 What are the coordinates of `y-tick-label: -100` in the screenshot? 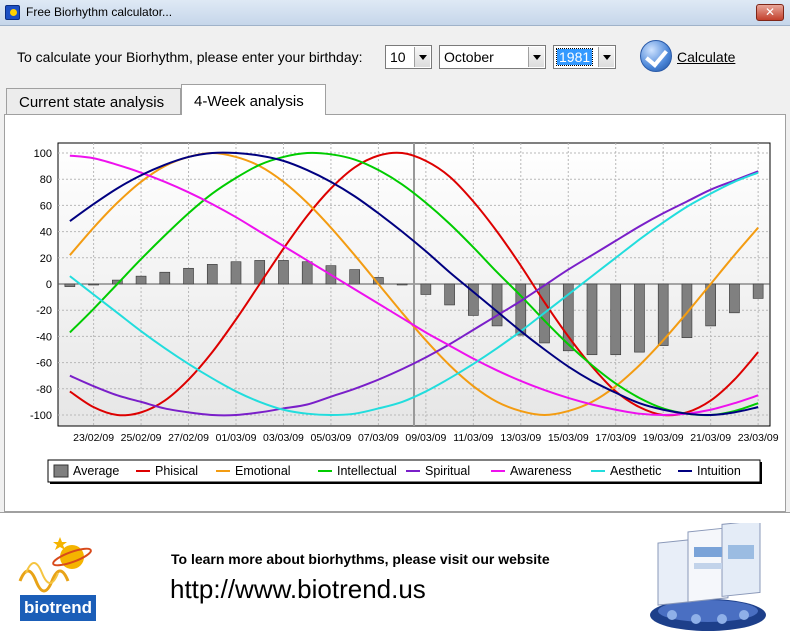 It's located at (41, 416).